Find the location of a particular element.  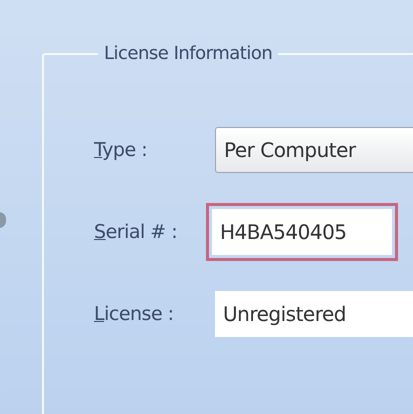

input-field: Unregistered is located at coordinates (314, 314).